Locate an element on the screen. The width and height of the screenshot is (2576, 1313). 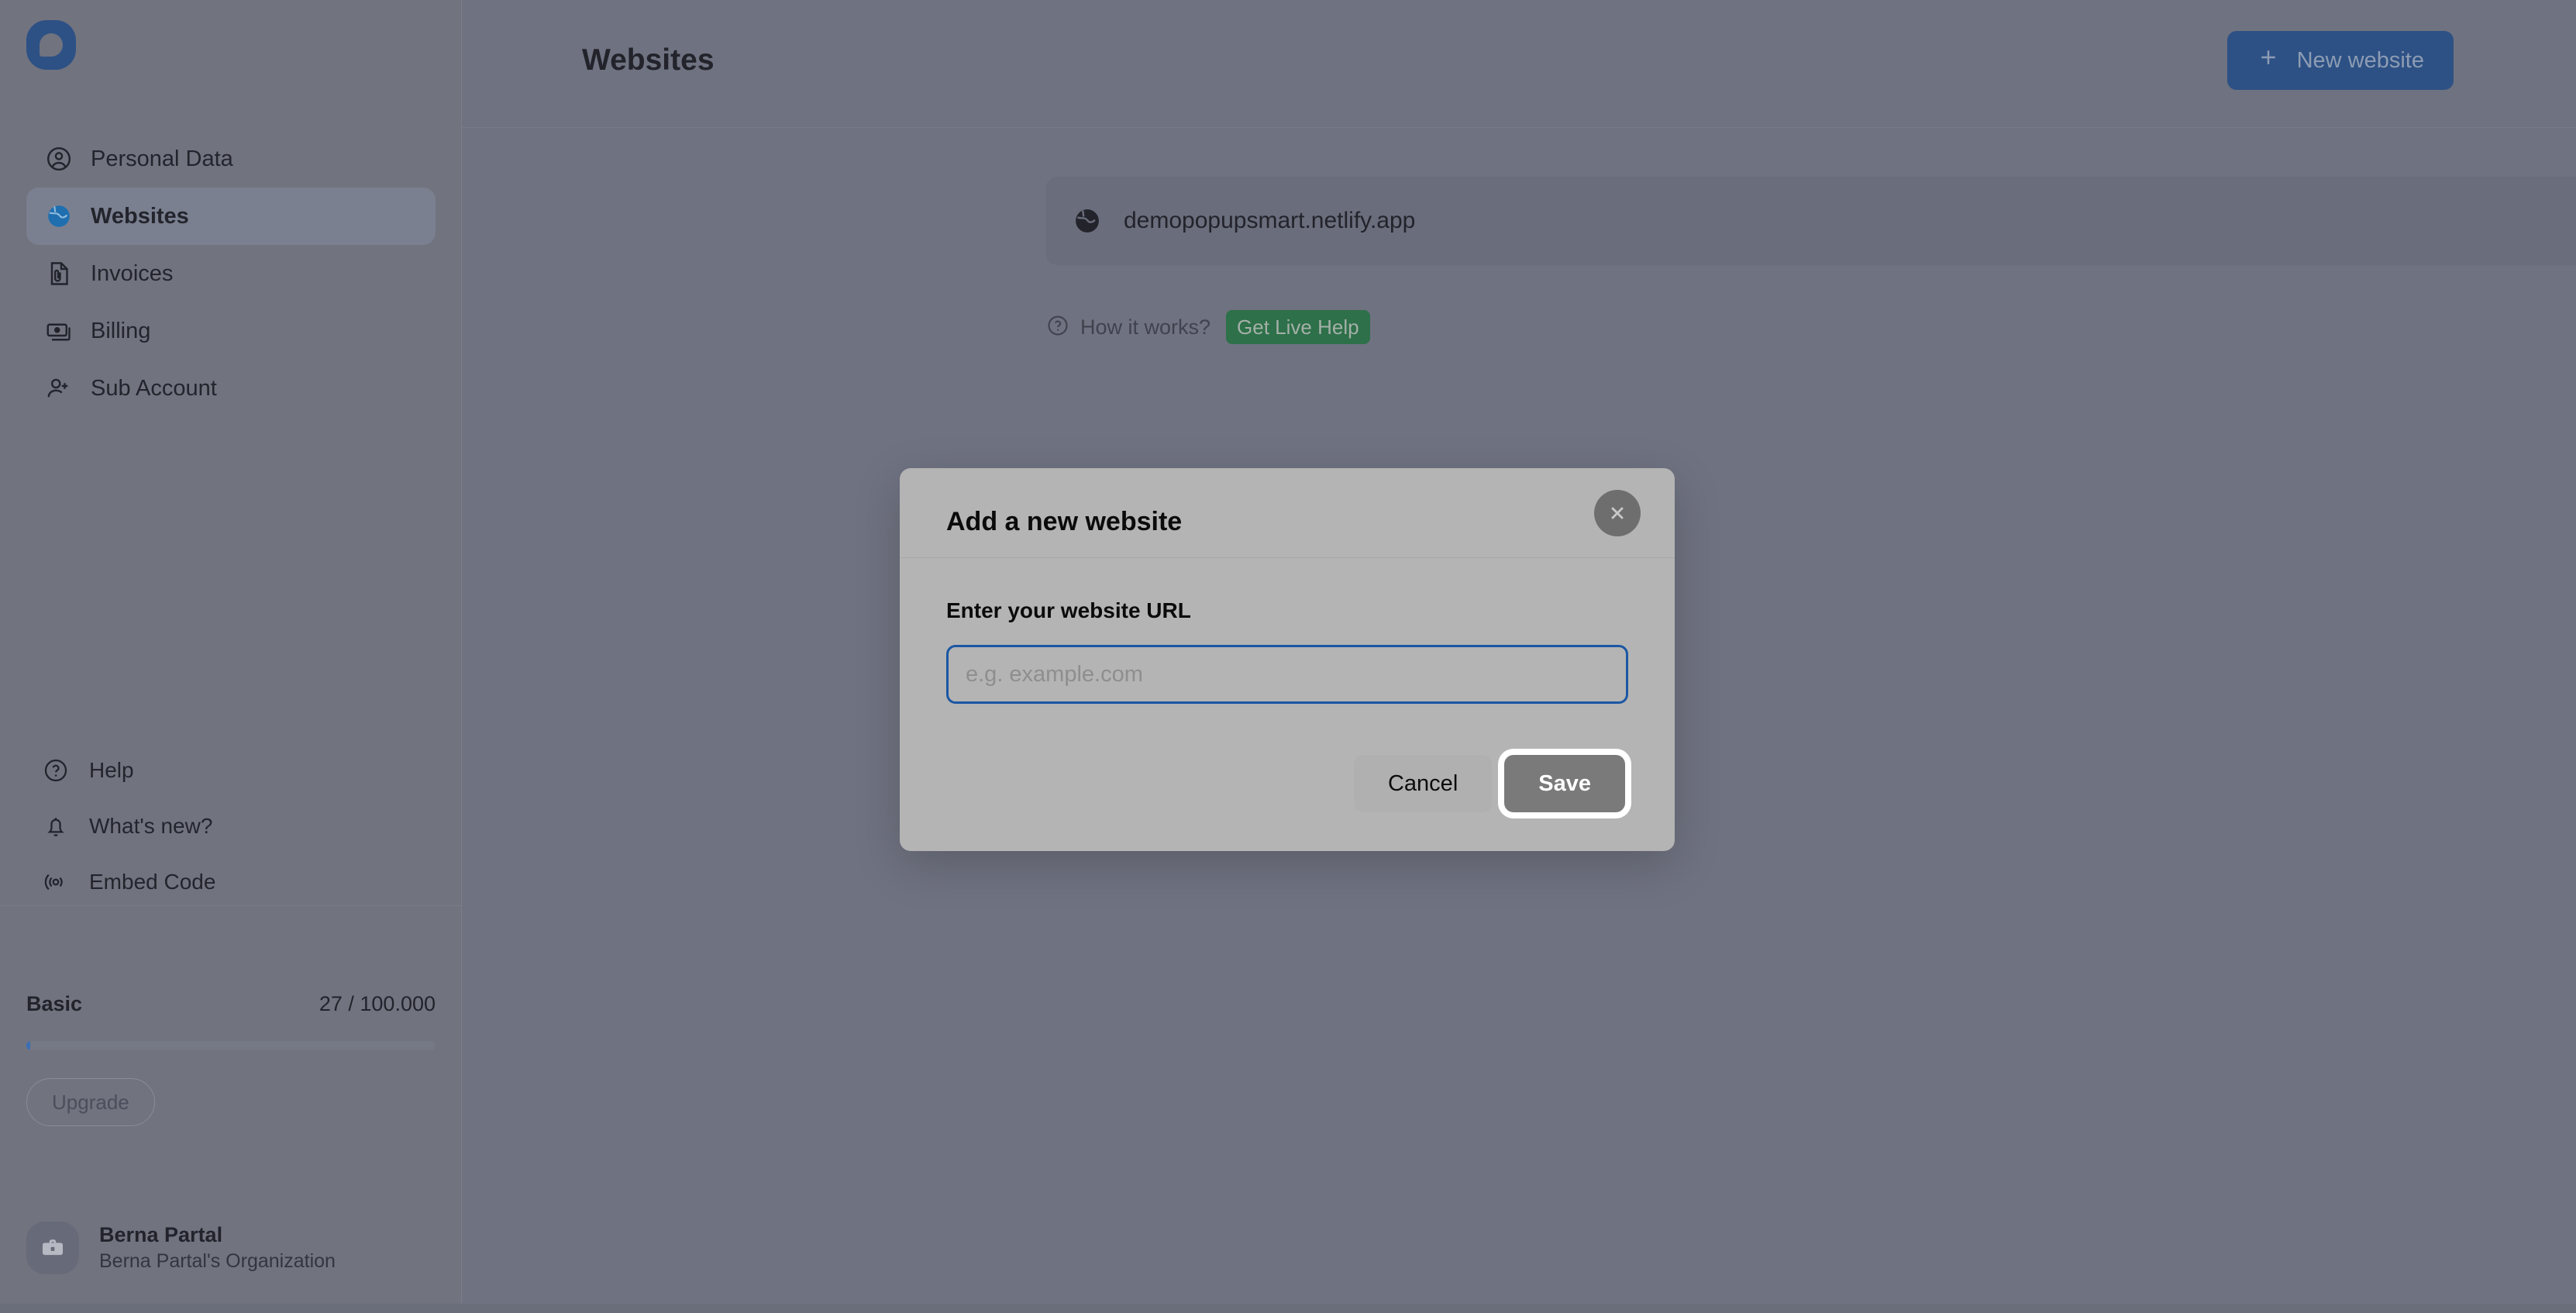
modal-body: Enter your website URL Cancel Save is located at coordinates (1287, 685).